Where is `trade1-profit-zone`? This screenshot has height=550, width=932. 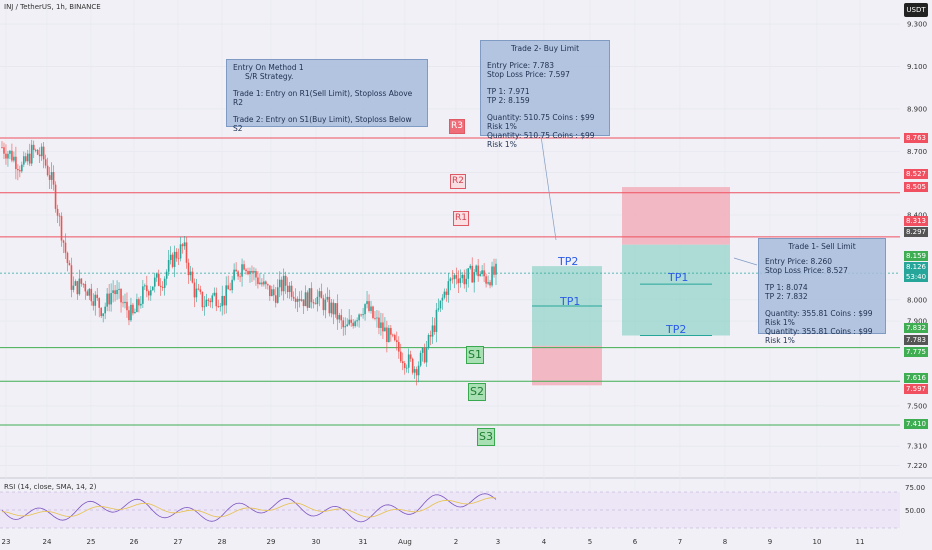 trade1-profit-zone is located at coordinates (676, 290).